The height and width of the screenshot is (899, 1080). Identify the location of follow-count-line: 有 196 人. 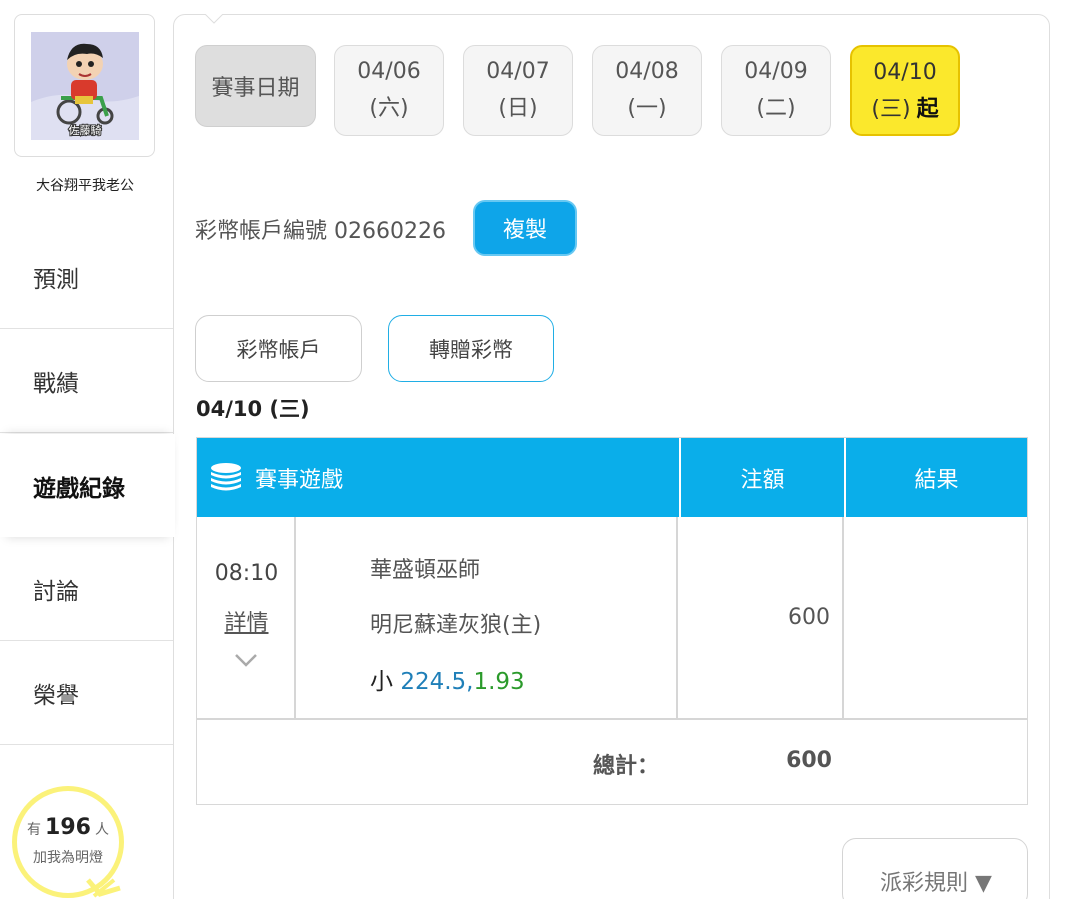
(68, 827).